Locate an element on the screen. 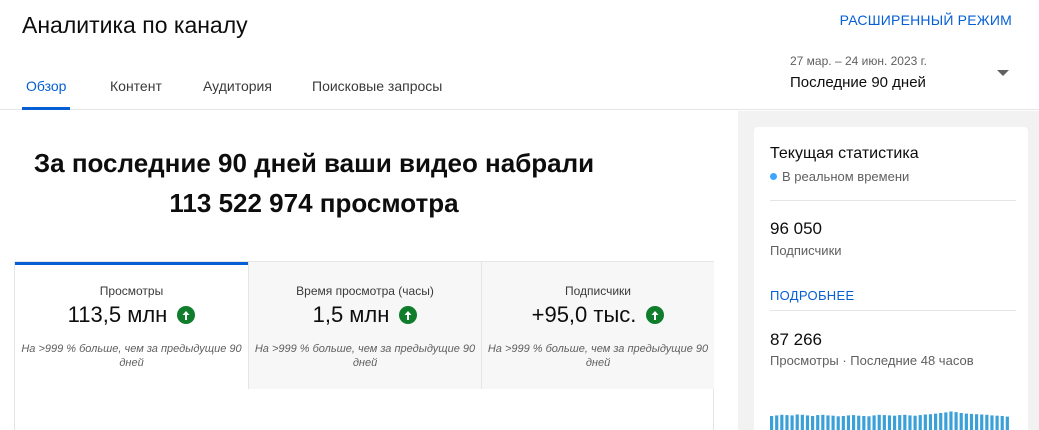 This screenshot has width=1039, height=430. headline-line-2: 113 522 974 просмотра is located at coordinates (314, 203).